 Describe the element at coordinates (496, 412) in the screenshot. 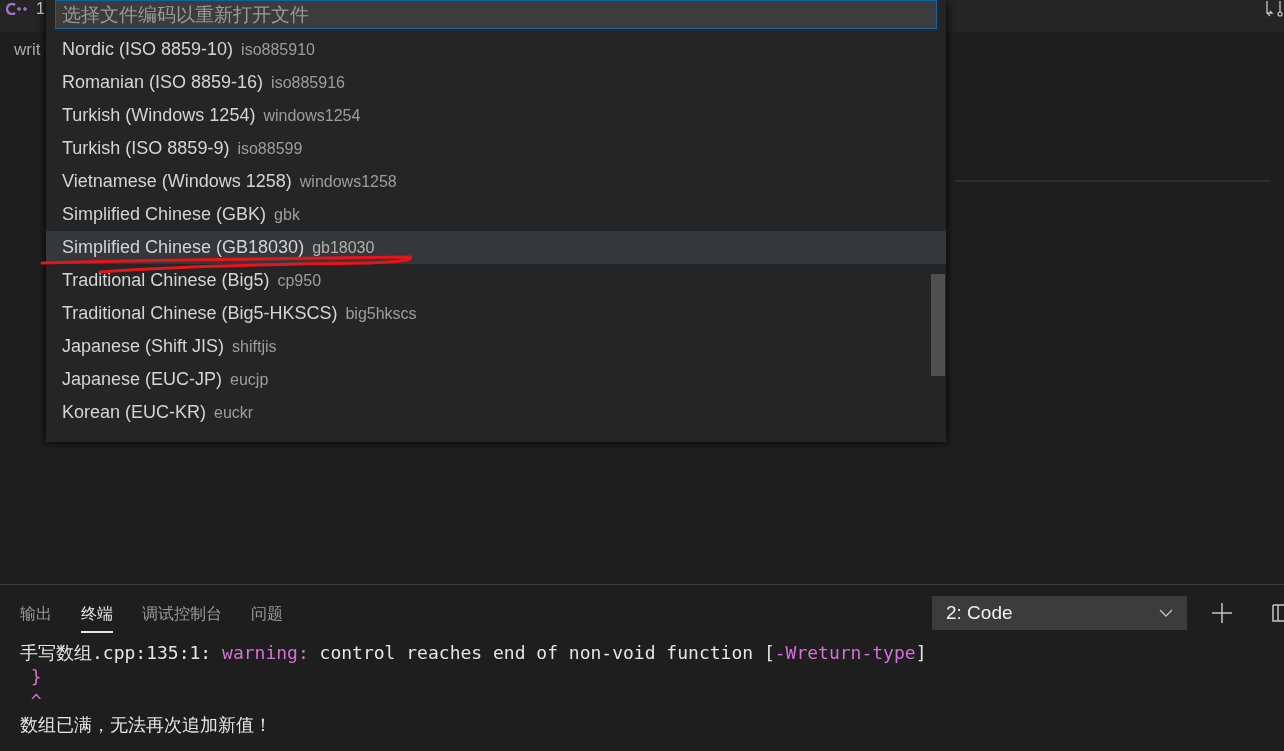

I see `encoding-option: Korean (EUC-KR) euckr` at that location.